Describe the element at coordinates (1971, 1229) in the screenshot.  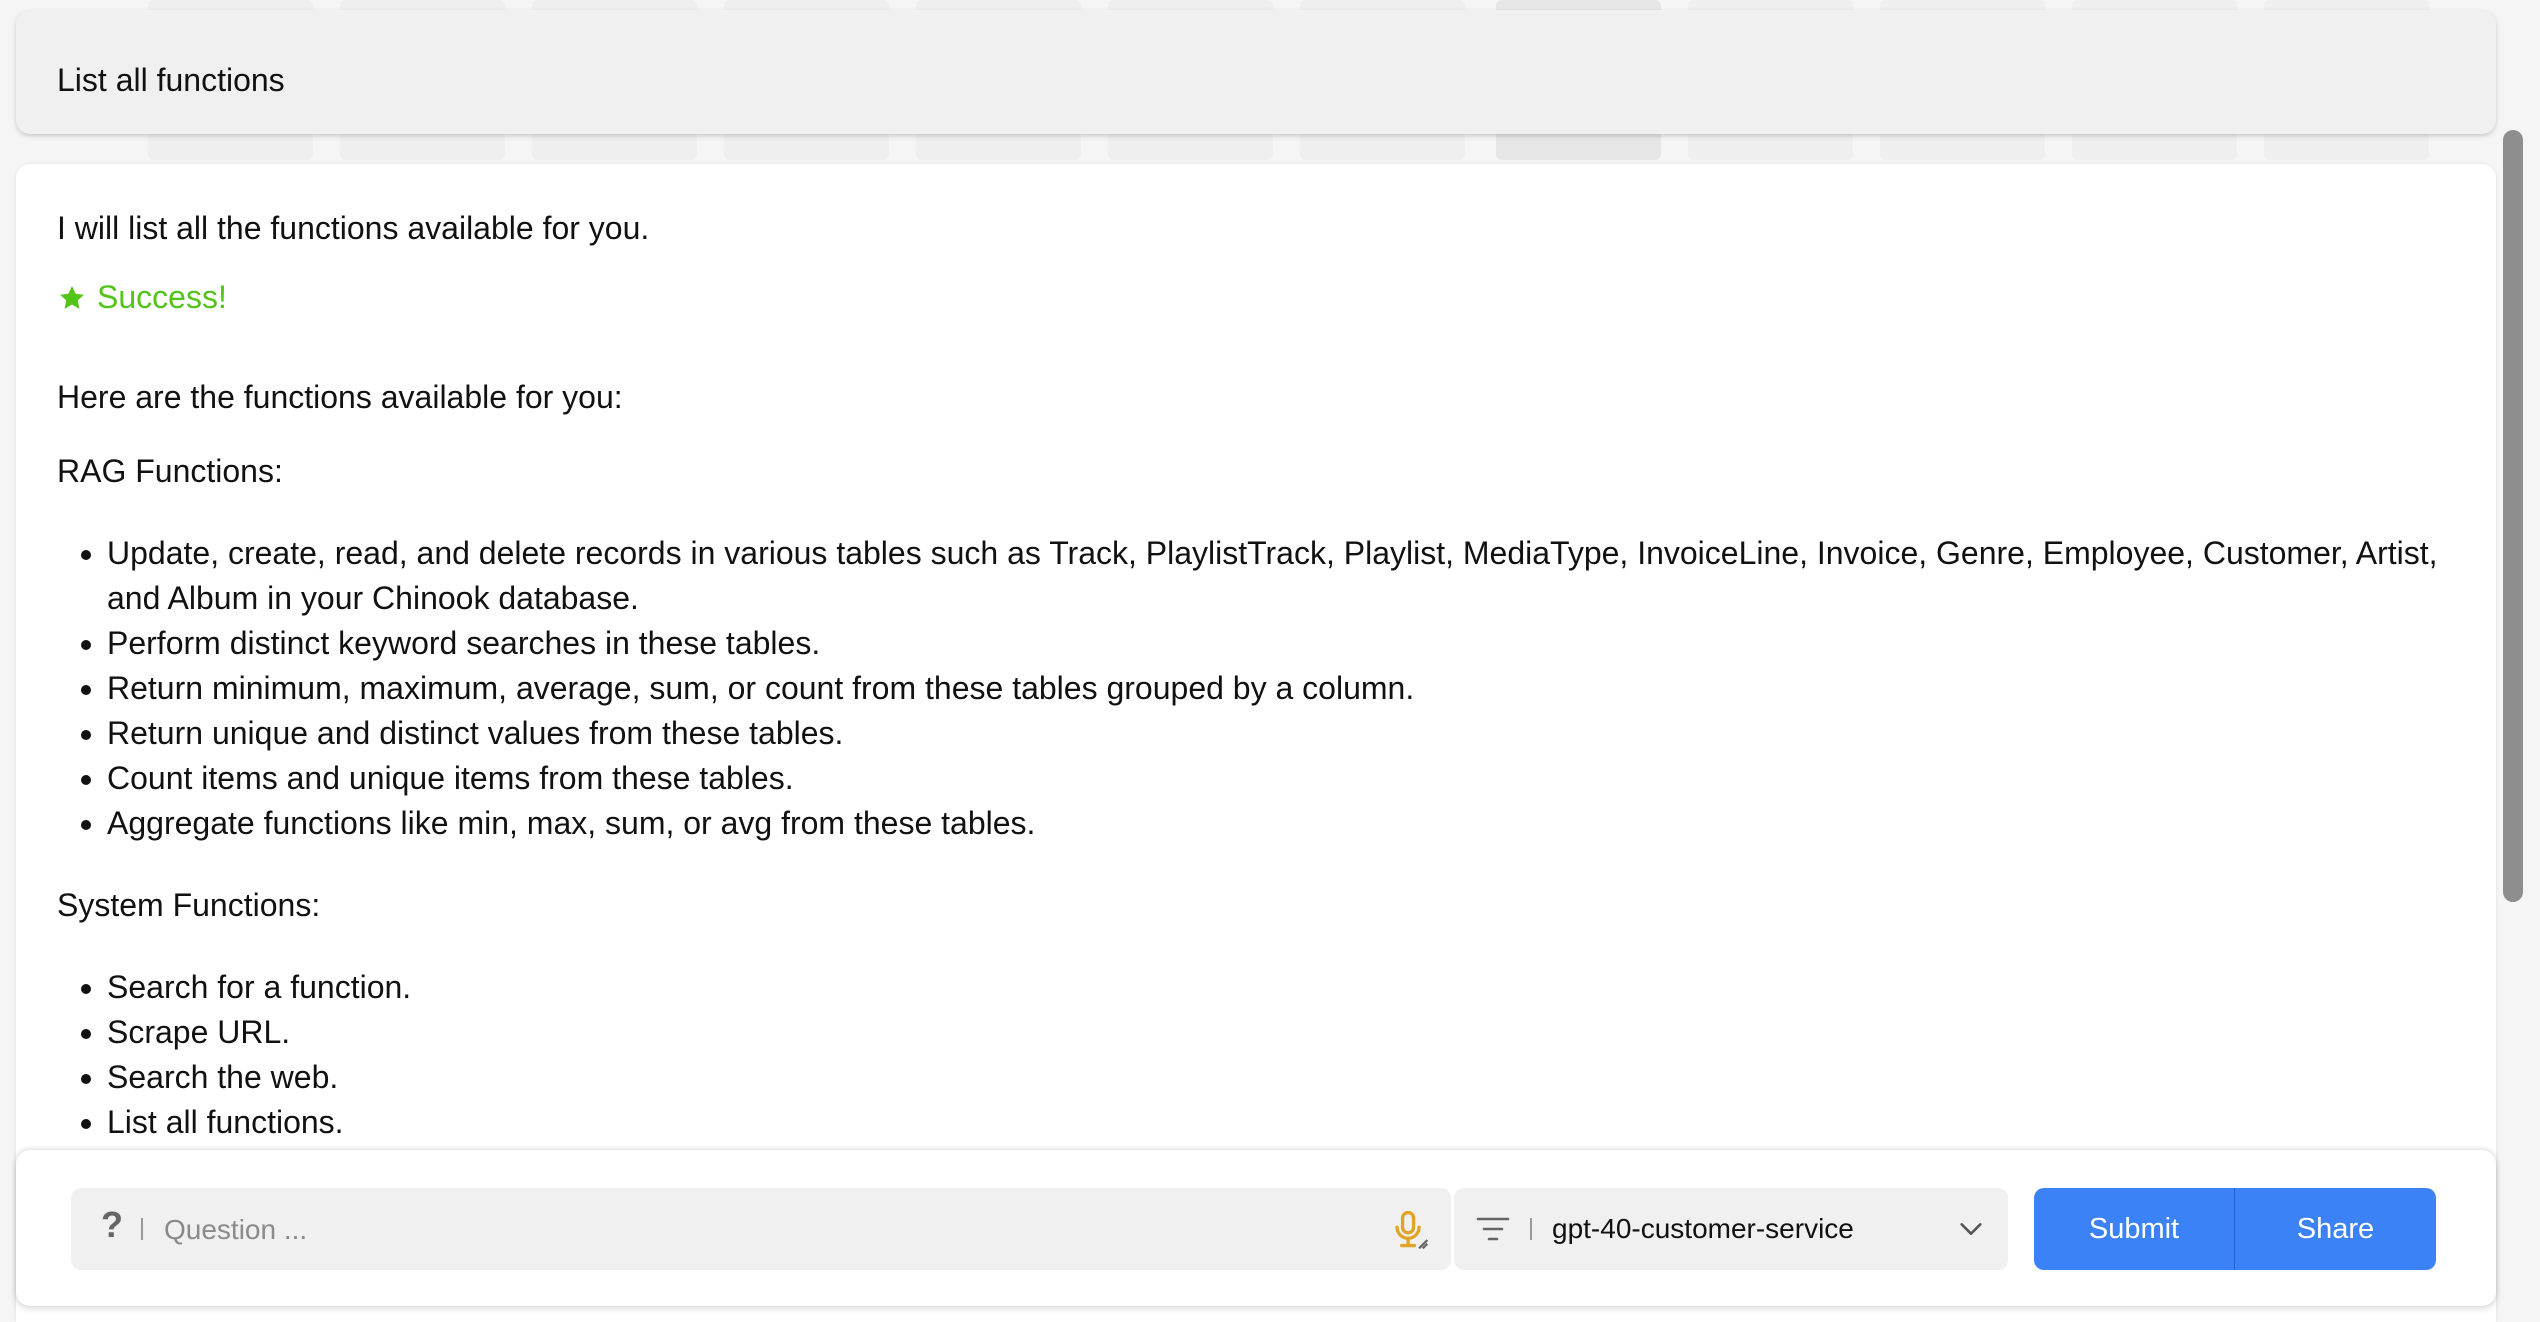
I see `chevron-down-icon` at that location.